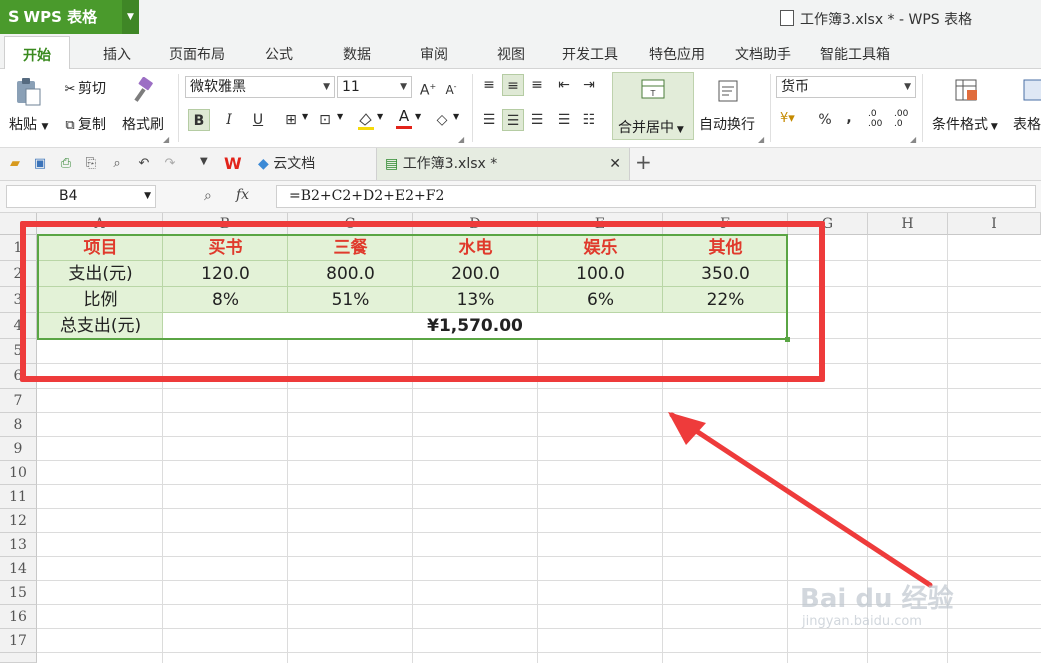 The height and width of the screenshot is (663, 1041). Describe the element at coordinates (489, 120) in the screenshot. I see `align-left-icon: ☰` at that location.